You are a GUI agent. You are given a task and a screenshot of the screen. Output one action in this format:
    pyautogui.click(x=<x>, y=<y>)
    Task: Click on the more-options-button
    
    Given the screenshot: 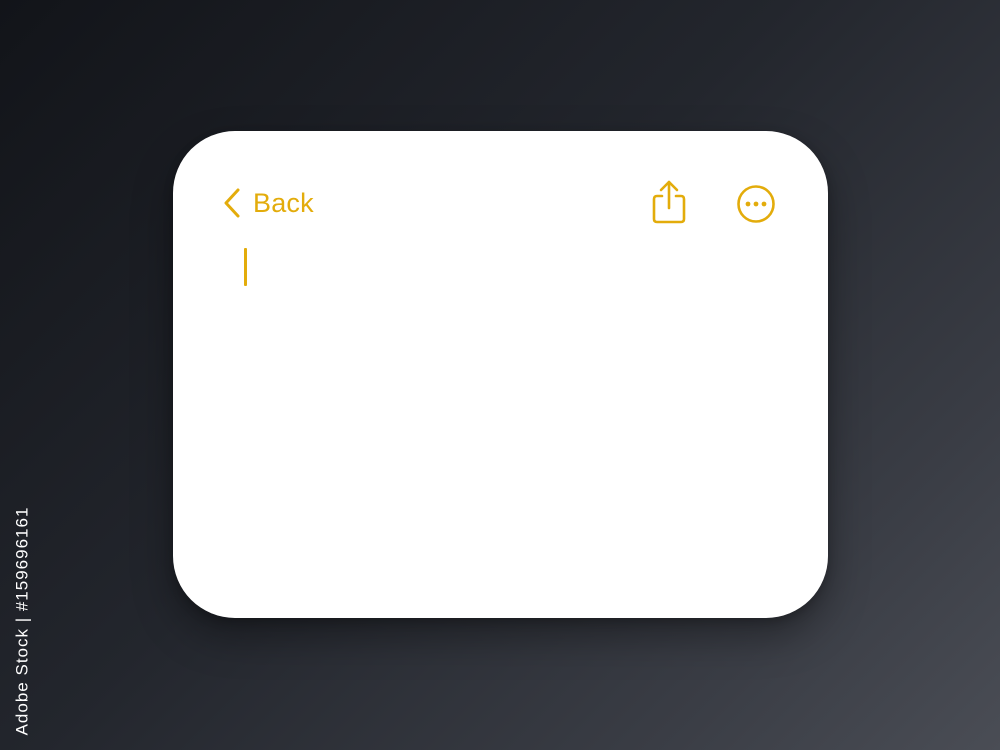 What is the action you would take?
    pyautogui.click(x=756, y=204)
    